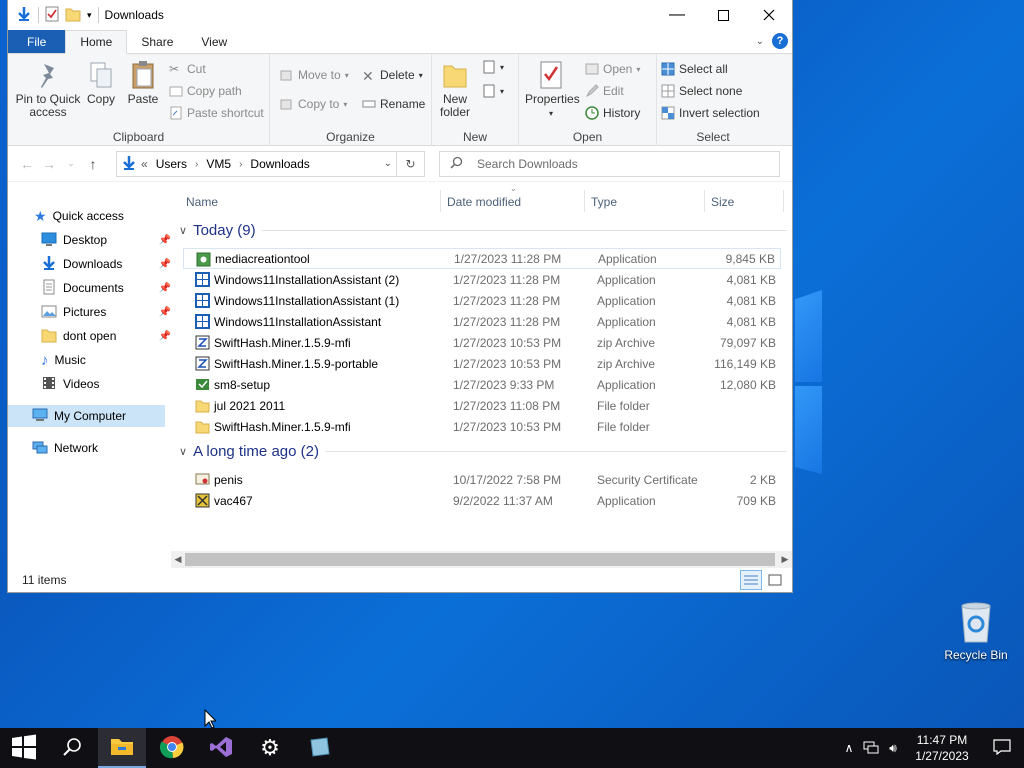 Image resolution: width=1024 pixels, height=768 pixels. I want to click on nav-pictures: Pictures 📌, so click(106, 312).